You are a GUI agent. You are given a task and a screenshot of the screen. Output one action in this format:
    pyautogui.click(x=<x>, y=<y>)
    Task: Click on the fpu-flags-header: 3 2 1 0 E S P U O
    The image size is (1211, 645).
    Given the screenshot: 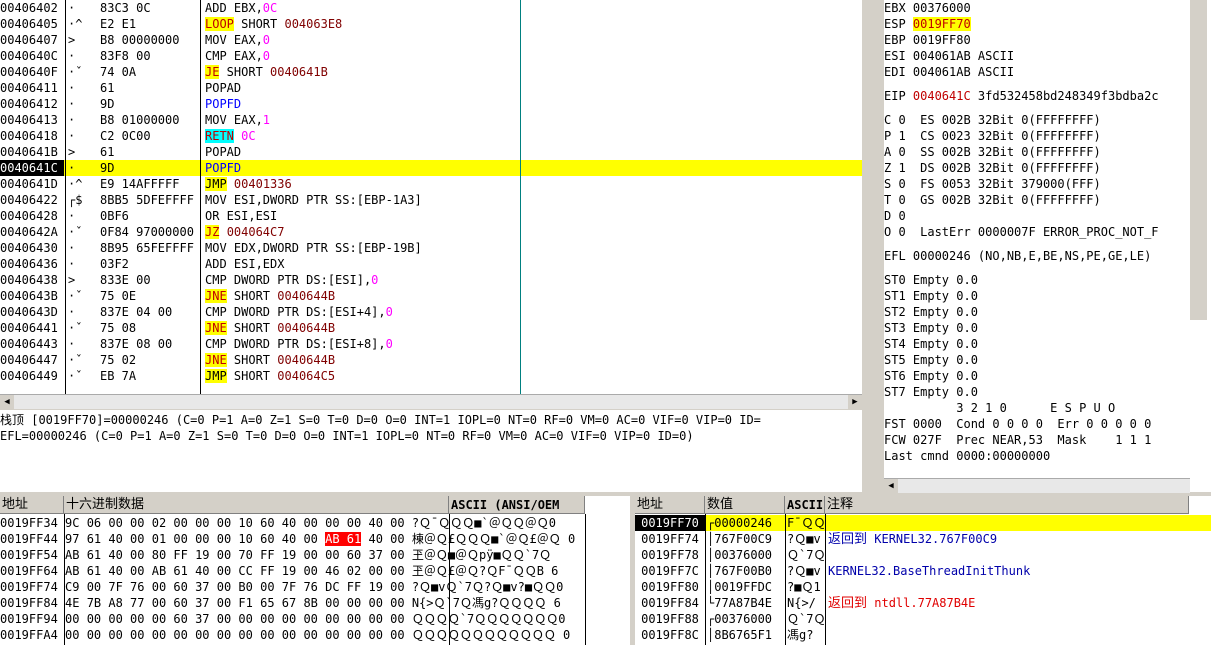 What is the action you would take?
    pyautogui.click(x=1000, y=408)
    